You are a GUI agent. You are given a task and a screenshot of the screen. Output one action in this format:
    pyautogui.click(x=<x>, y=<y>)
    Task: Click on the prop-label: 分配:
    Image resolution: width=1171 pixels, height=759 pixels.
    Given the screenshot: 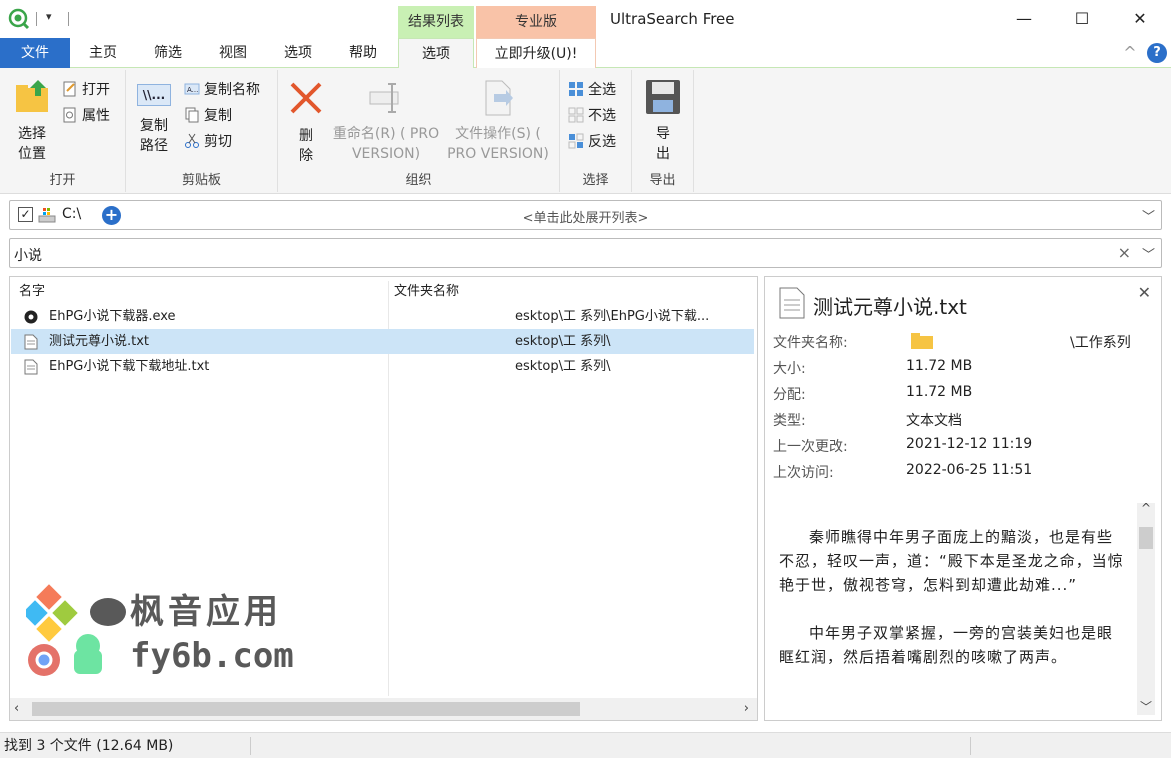 What is the action you would take?
    pyautogui.click(x=789, y=395)
    